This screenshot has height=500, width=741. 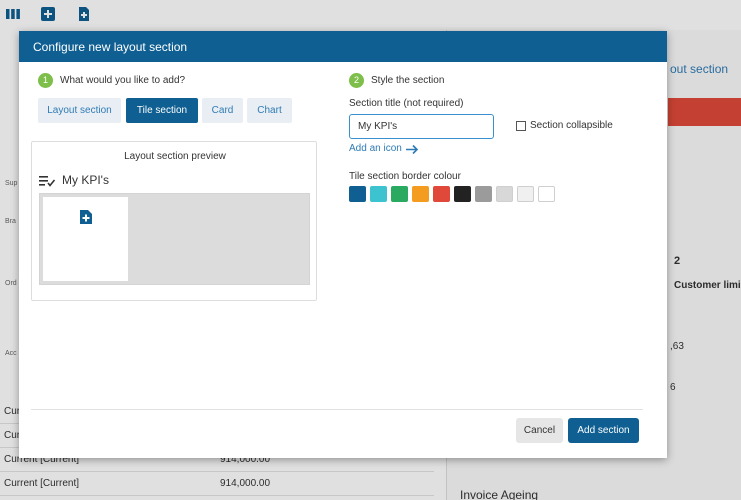 What do you see at coordinates (162, 110) in the screenshot?
I see `tile-section-button: Tile section` at bounding box center [162, 110].